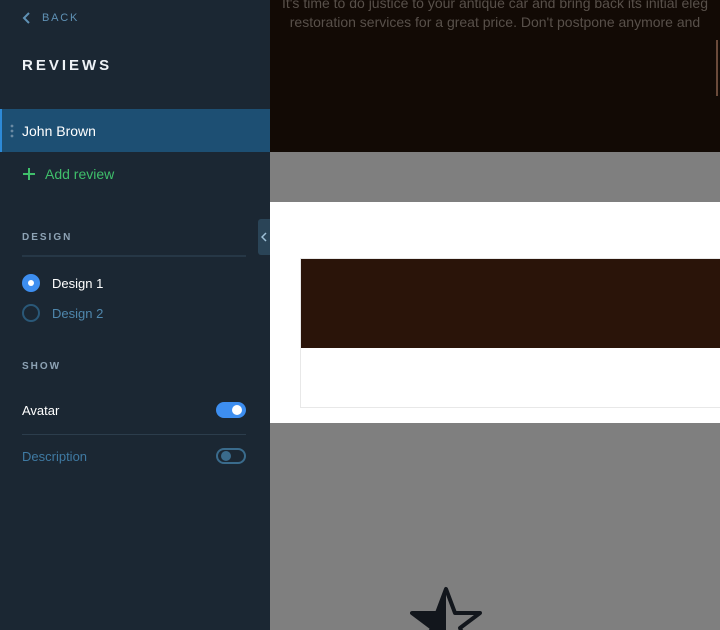 Image resolution: width=720 pixels, height=630 pixels. Describe the element at coordinates (134, 456) in the screenshot. I see `description-toggle-row: Description` at that location.